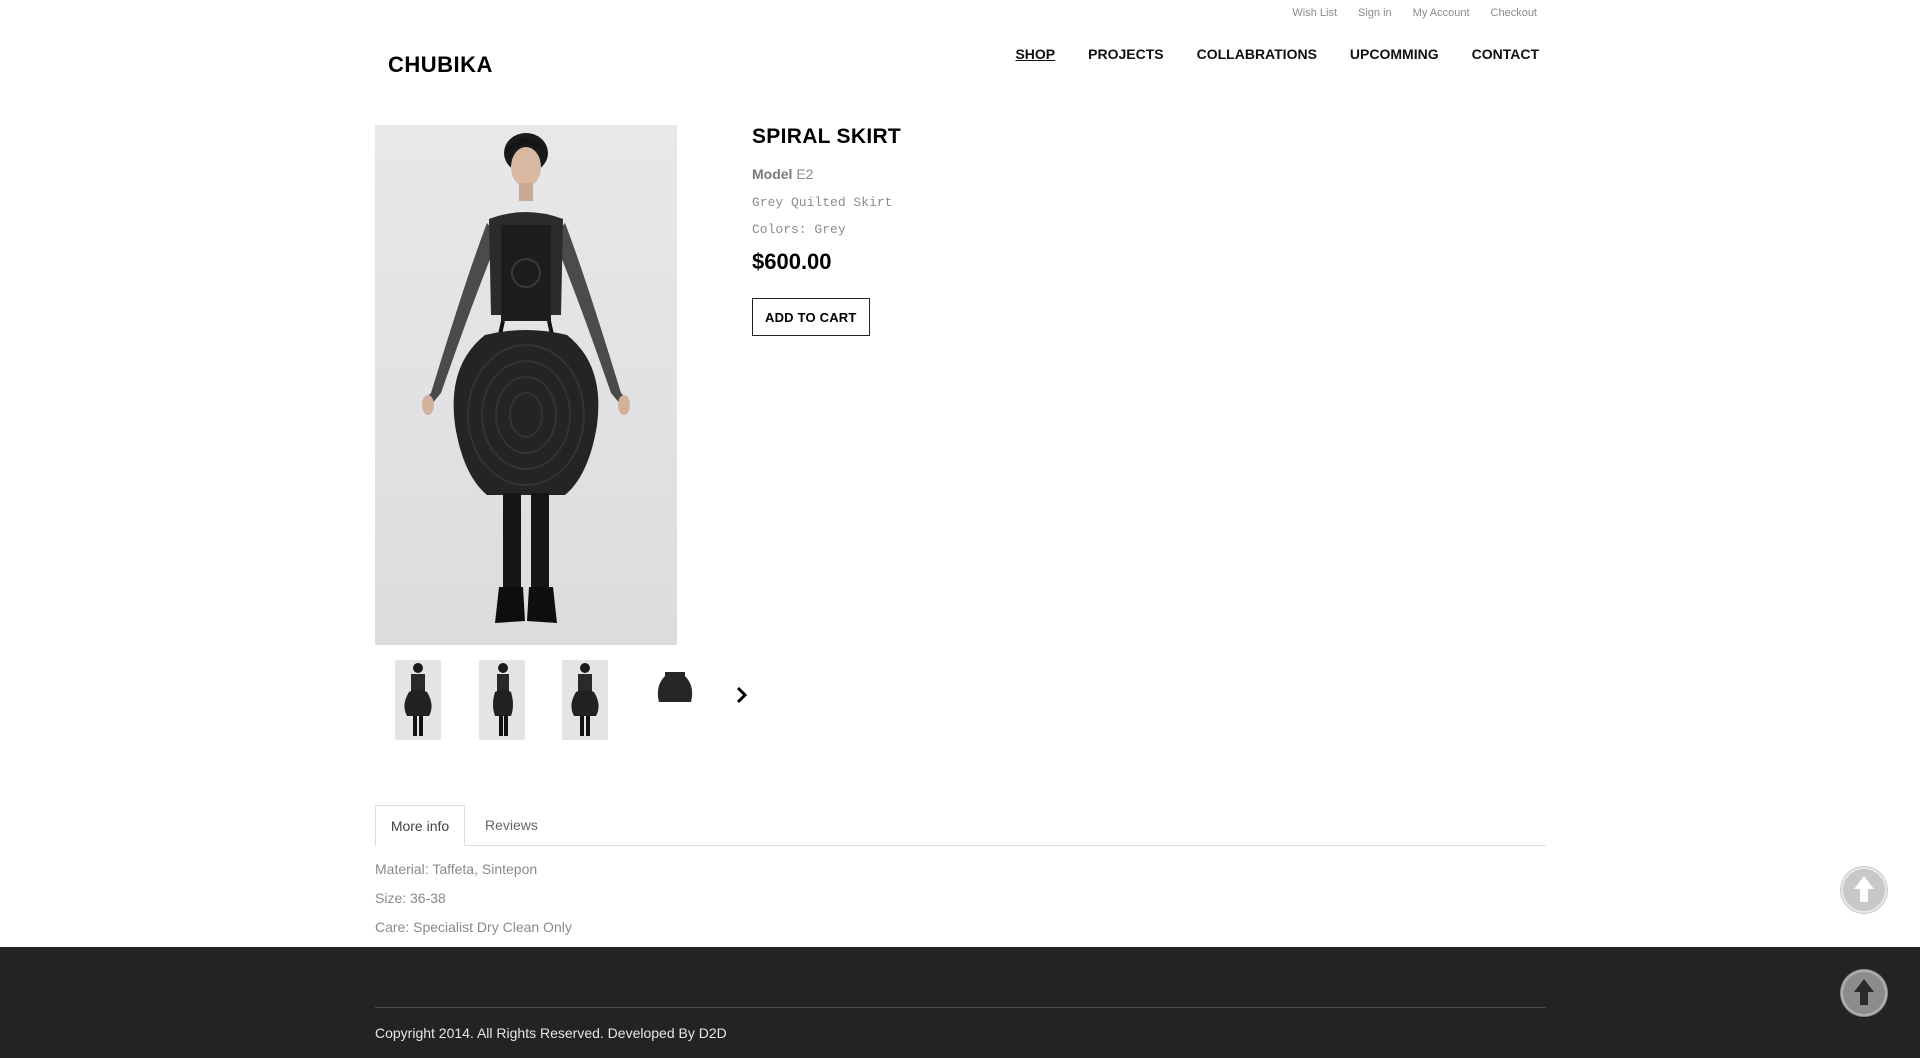 The image size is (1920, 1058). Describe the element at coordinates (1375, 13) in the screenshot. I see `sign-in-link: Sign in` at that location.